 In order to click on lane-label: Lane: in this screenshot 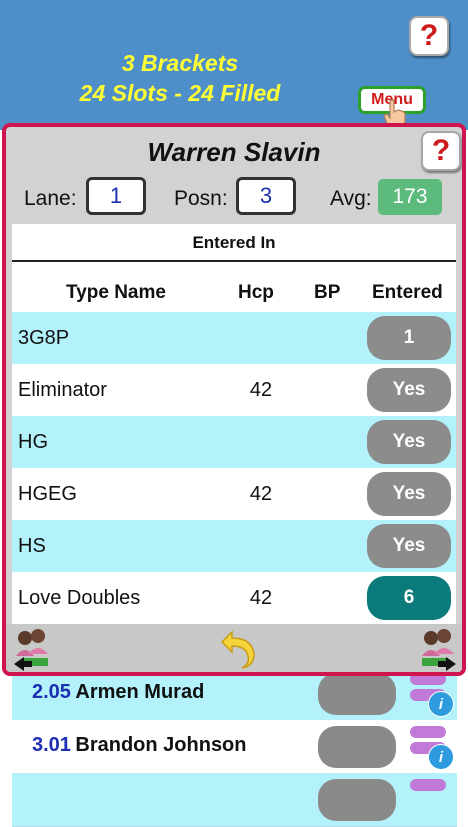, I will do `click(50, 198)`.